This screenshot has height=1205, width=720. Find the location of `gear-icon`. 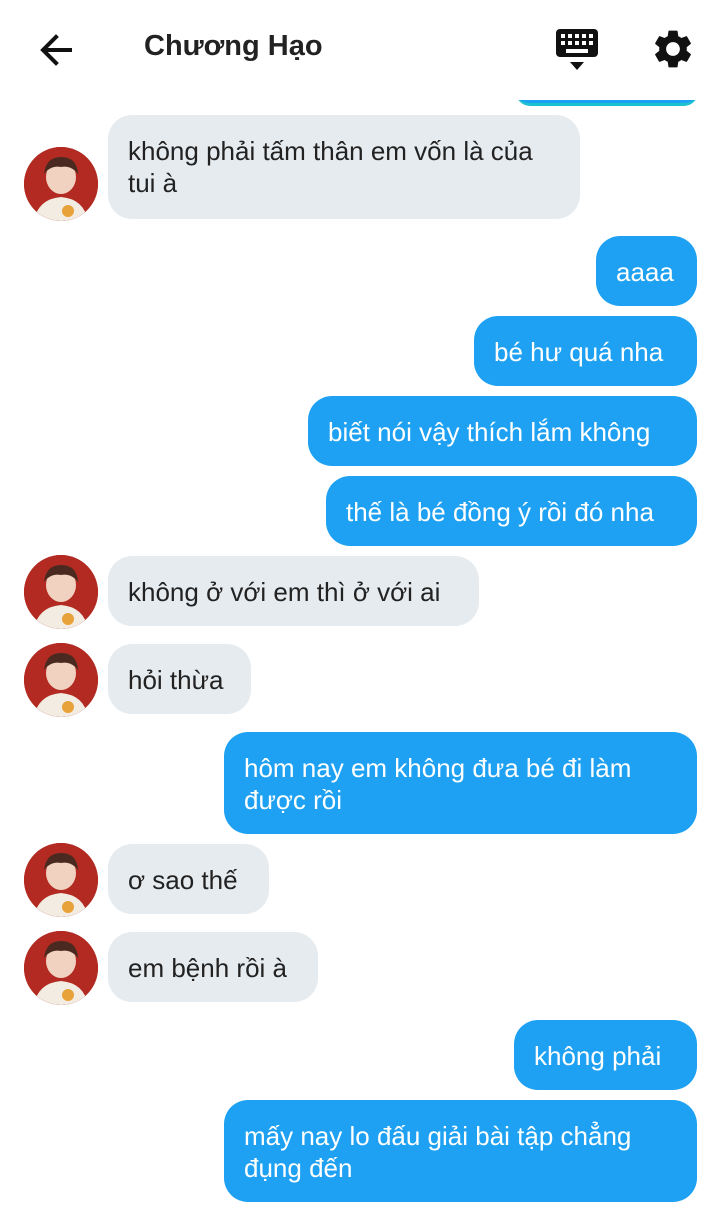

gear-icon is located at coordinates (673, 49).